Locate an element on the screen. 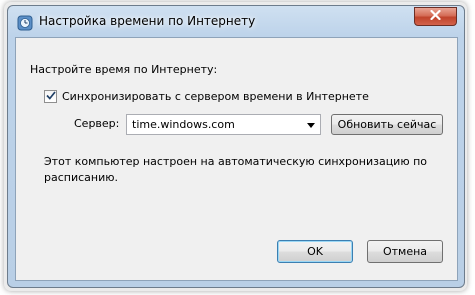 Image resolution: width=475 pixels, height=295 pixels. sync-checkbox is located at coordinates (50, 96).